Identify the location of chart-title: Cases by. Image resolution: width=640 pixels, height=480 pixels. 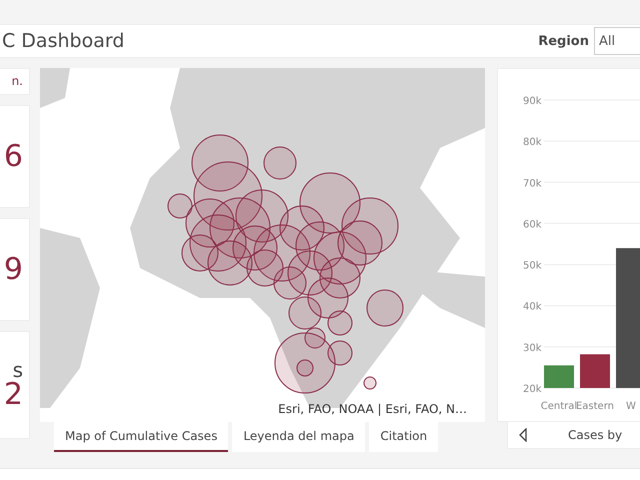
(595, 435).